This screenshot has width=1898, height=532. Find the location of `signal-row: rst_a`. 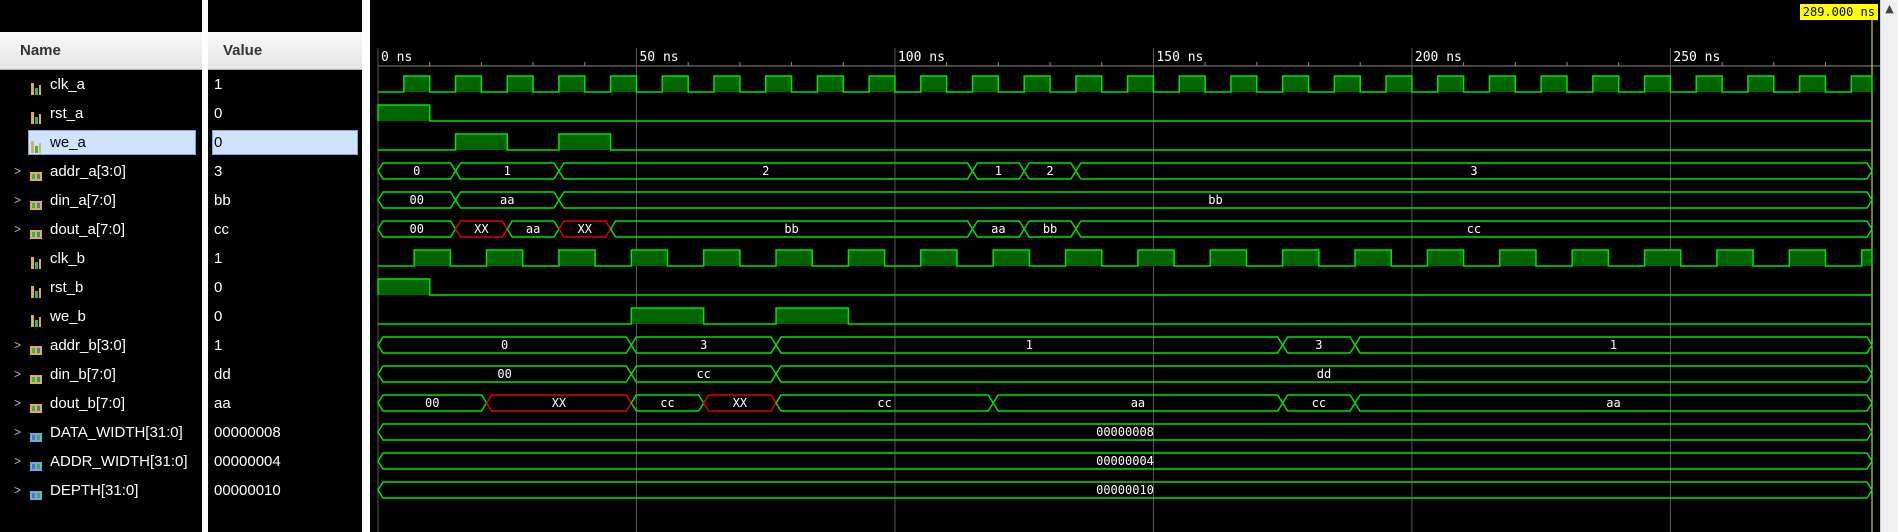

signal-row: rst_a is located at coordinates (101, 113).